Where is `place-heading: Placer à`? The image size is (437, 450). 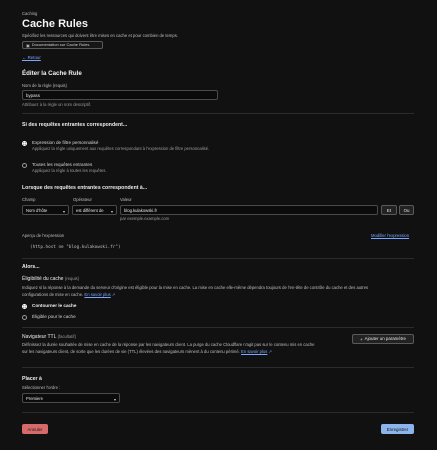 place-heading: Placer à is located at coordinates (32, 379).